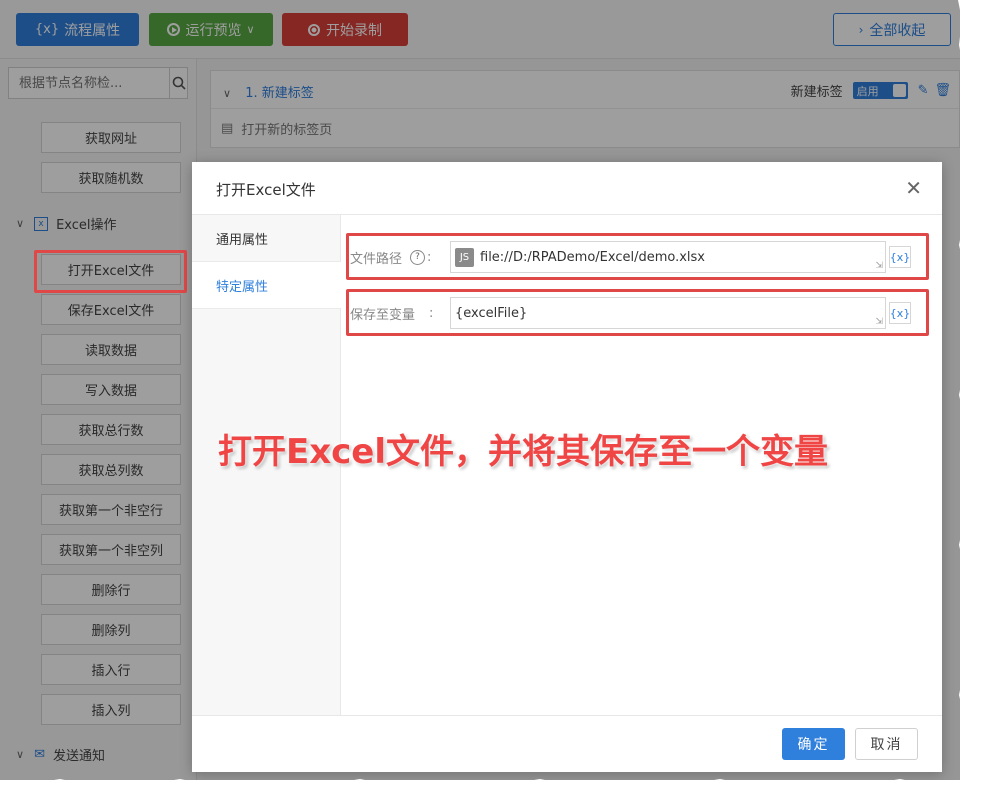 This screenshot has height=805, width=989. I want to click on ok-button: 确定, so click(813, 744).